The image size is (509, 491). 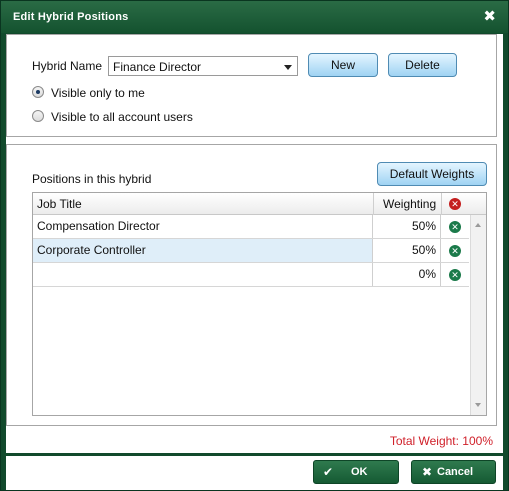 I want to click on dropdown-arrow-icon, so click(x=288, y=67).